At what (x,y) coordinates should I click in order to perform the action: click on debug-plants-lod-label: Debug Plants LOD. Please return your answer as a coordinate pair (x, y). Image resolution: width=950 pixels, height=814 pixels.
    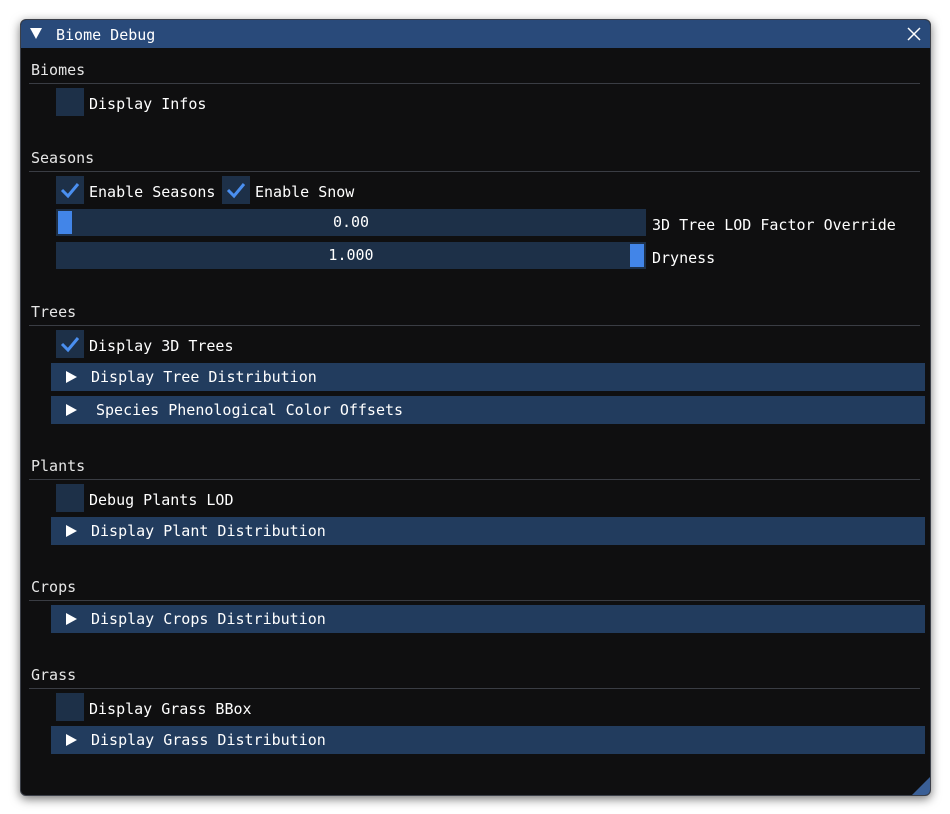
    Looking at the image, I should click on (161, 500).